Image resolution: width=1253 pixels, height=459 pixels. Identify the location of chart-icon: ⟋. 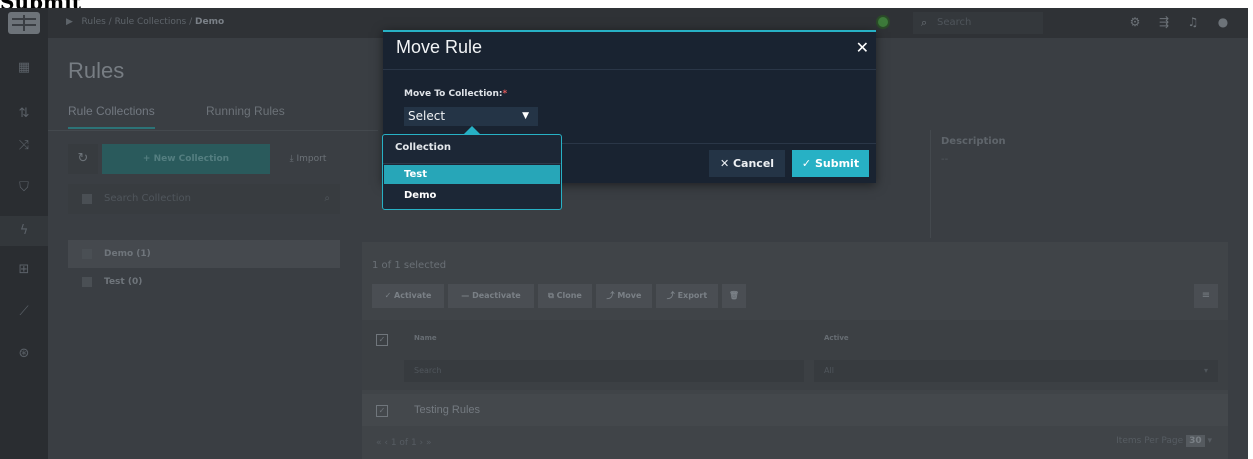
(24, 312).